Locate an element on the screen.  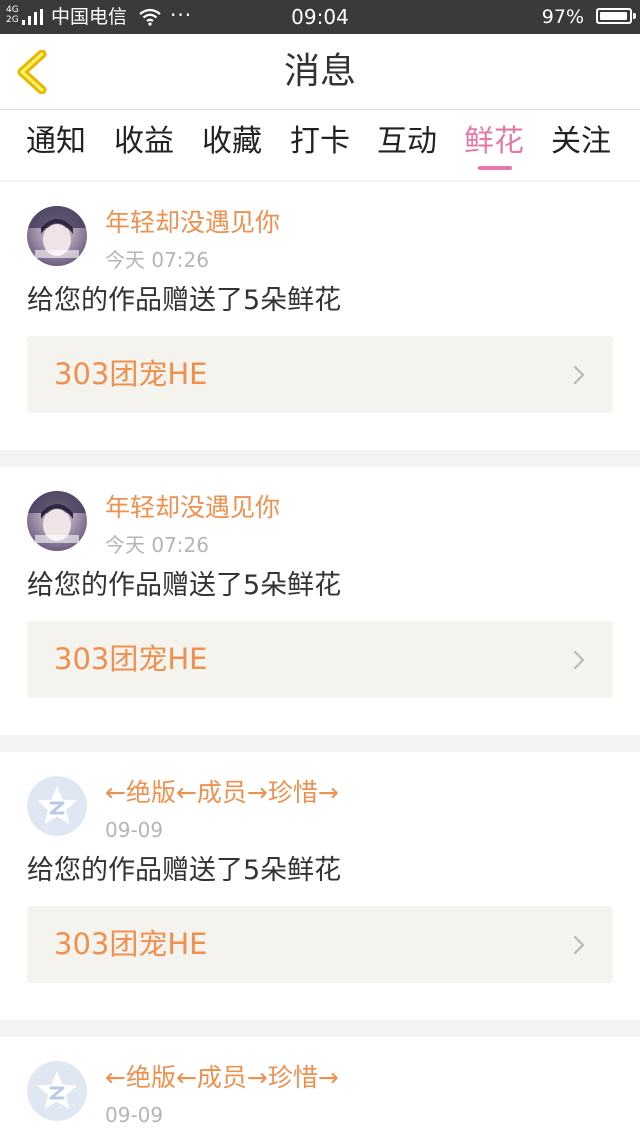
tab-bar: 通知 收益 收藏 打卡 互动 鲜花 关注 is located at coordinates (320, 145).